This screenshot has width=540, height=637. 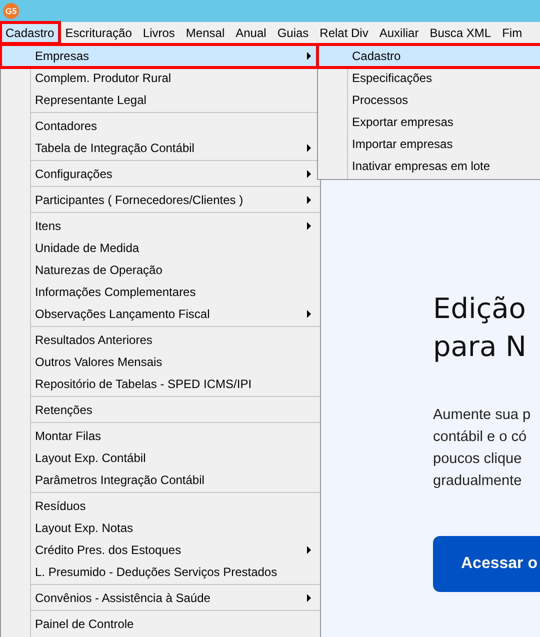 I want to click on menu-item: Cadastro, so click(x=429, y=56).